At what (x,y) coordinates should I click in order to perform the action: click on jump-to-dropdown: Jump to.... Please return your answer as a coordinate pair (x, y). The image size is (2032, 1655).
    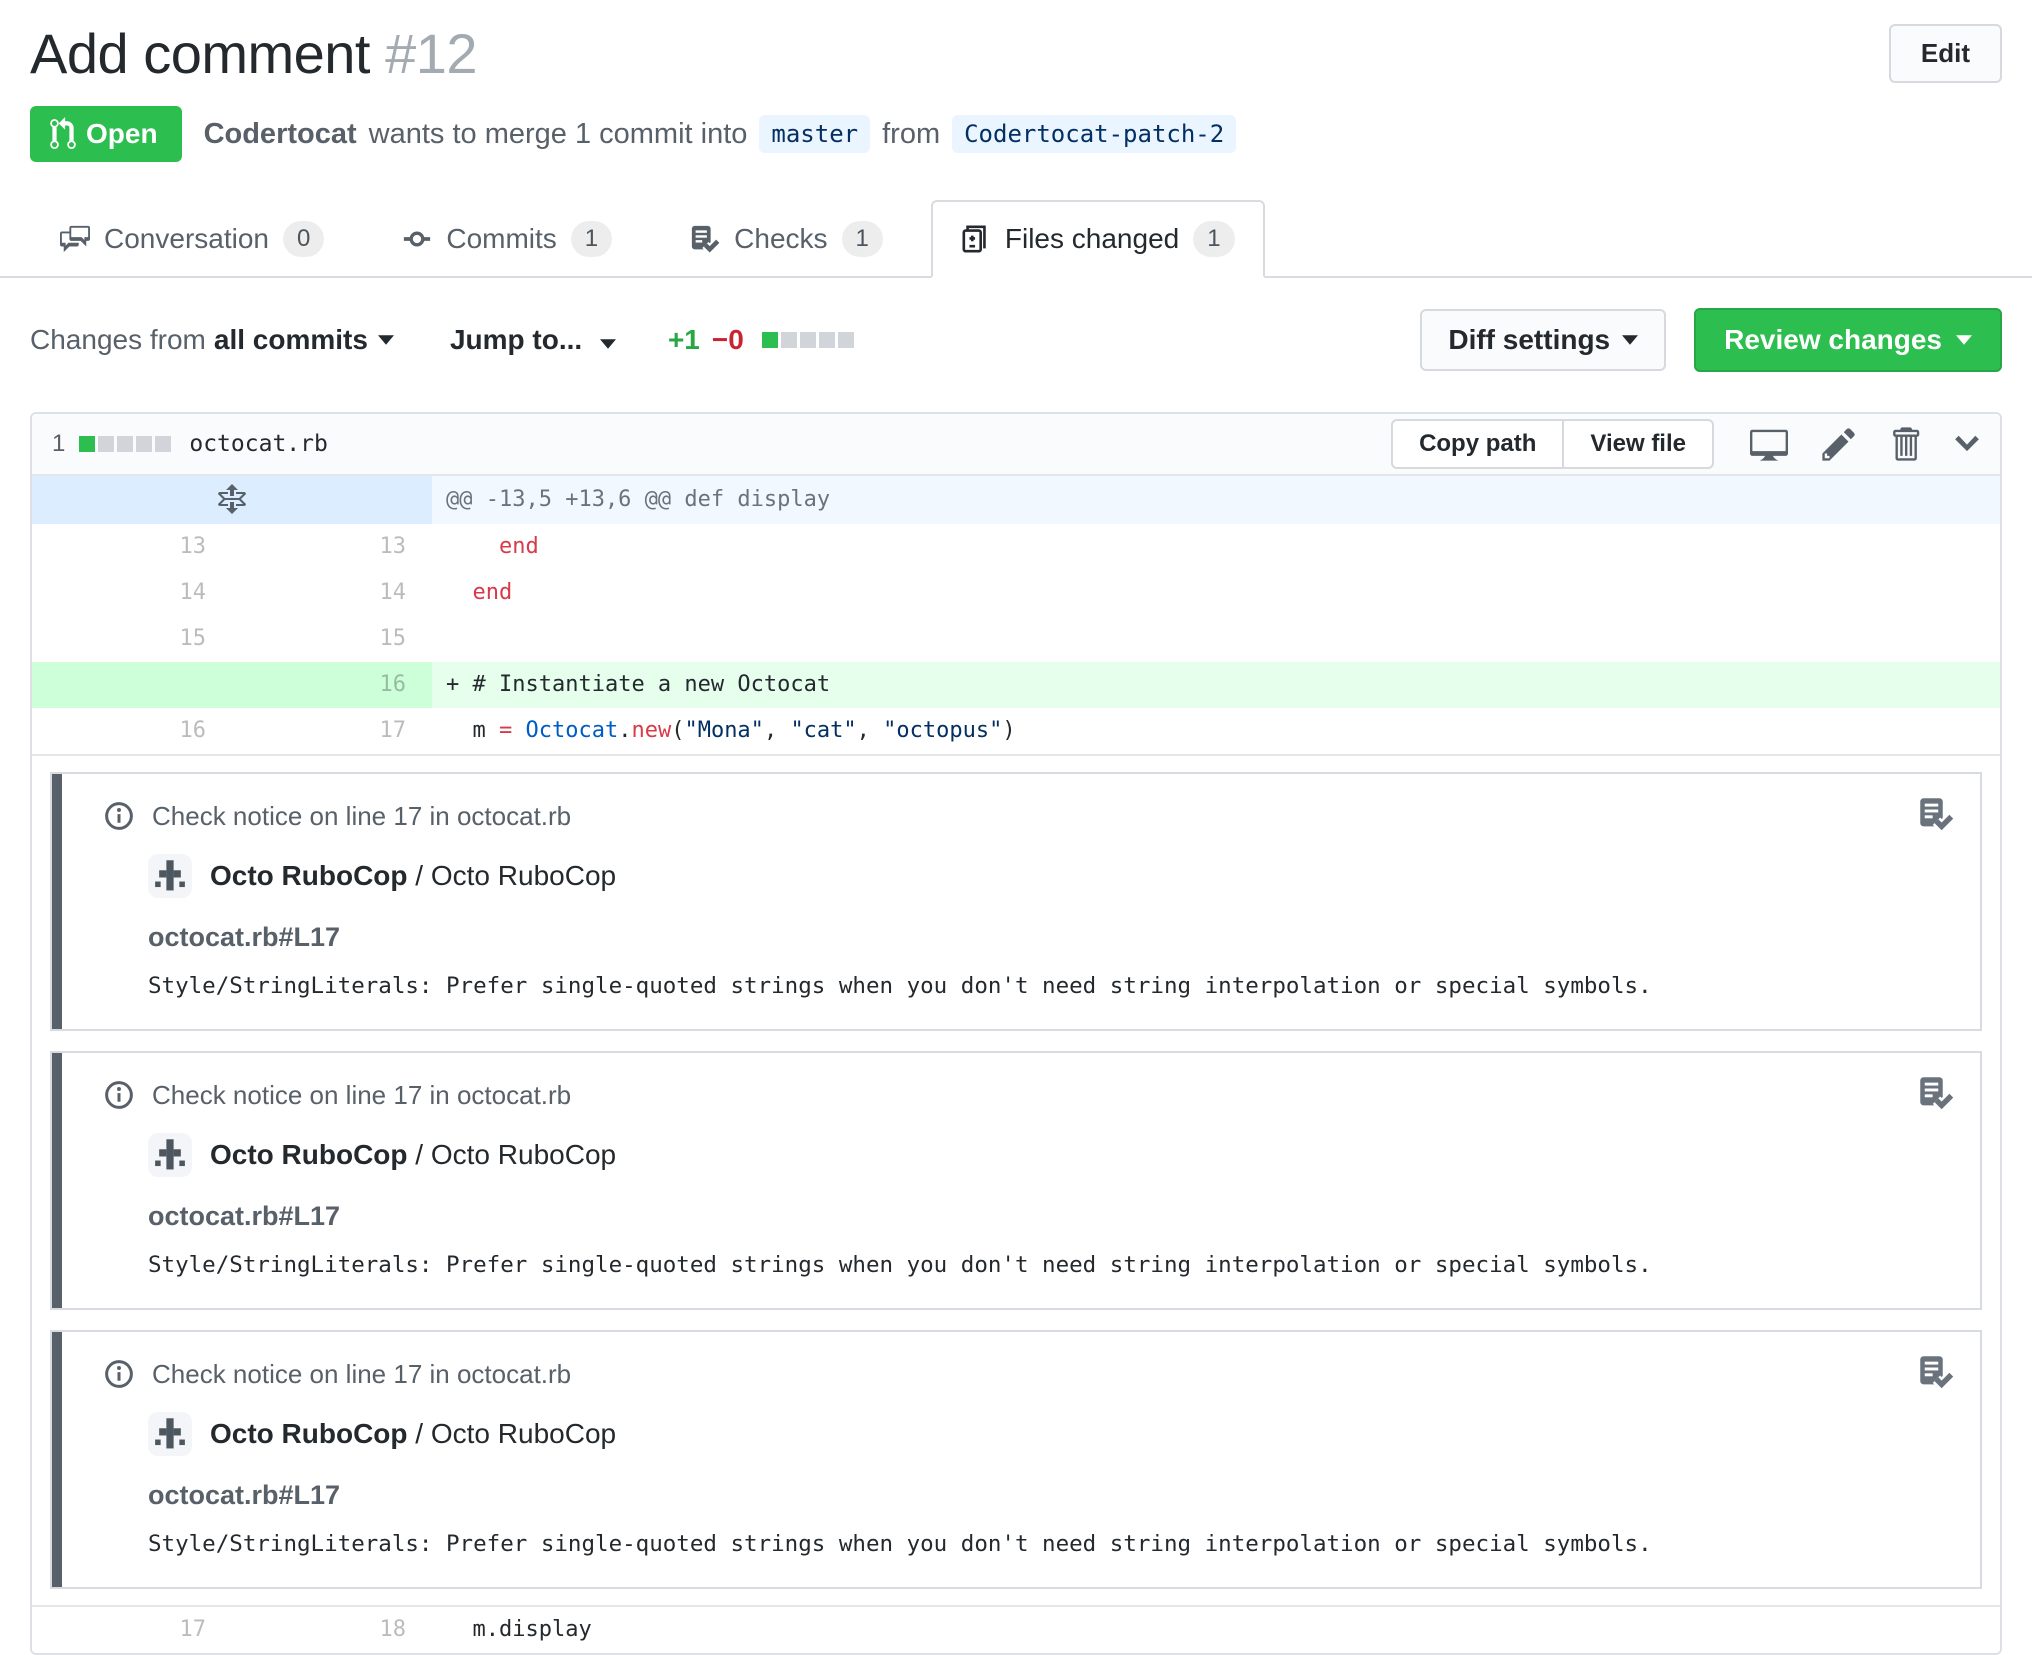
    Looking at the image, I should click on (533, 340).